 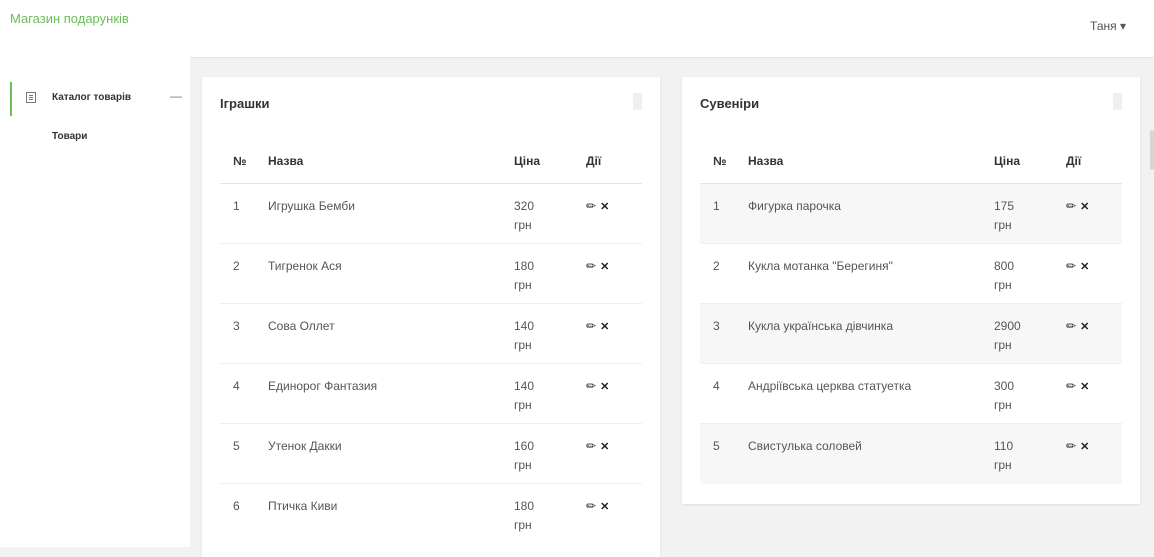 What do you see at coordinates (550, 453) in the screenshot?
I see `product-price: 160 грн` at bounding box center [550, 453].